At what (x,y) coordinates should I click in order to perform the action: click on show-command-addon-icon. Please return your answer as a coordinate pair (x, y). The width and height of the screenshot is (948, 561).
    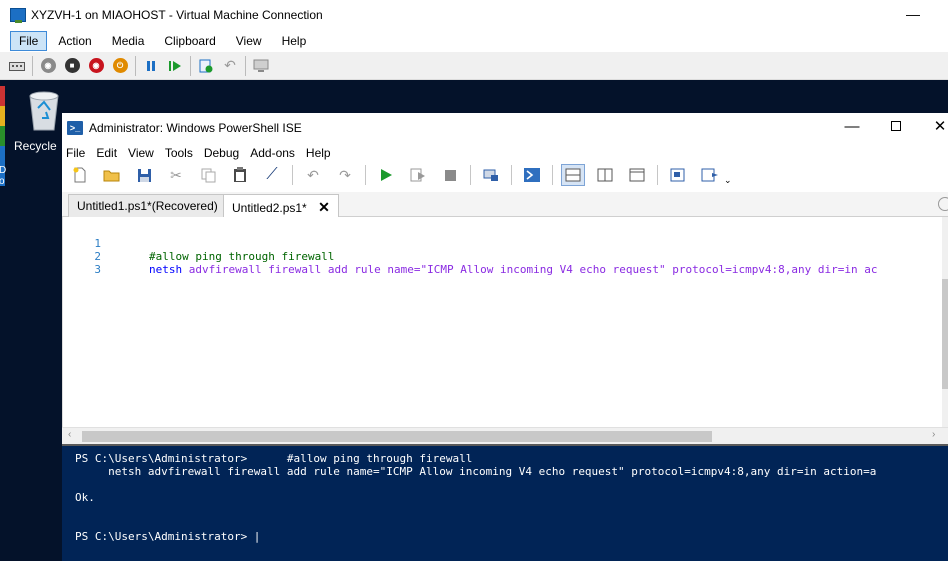
    Looking at the image, I should click on (710, 175).